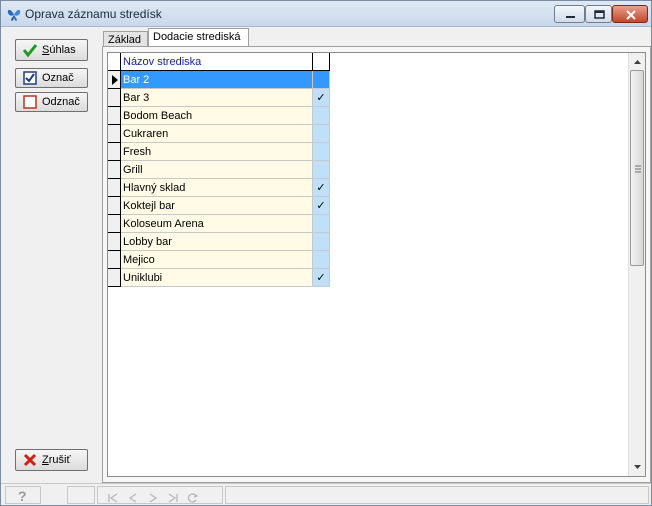 The image size is (652, 506). I want to click on last-record-icon, so click(173, 498).